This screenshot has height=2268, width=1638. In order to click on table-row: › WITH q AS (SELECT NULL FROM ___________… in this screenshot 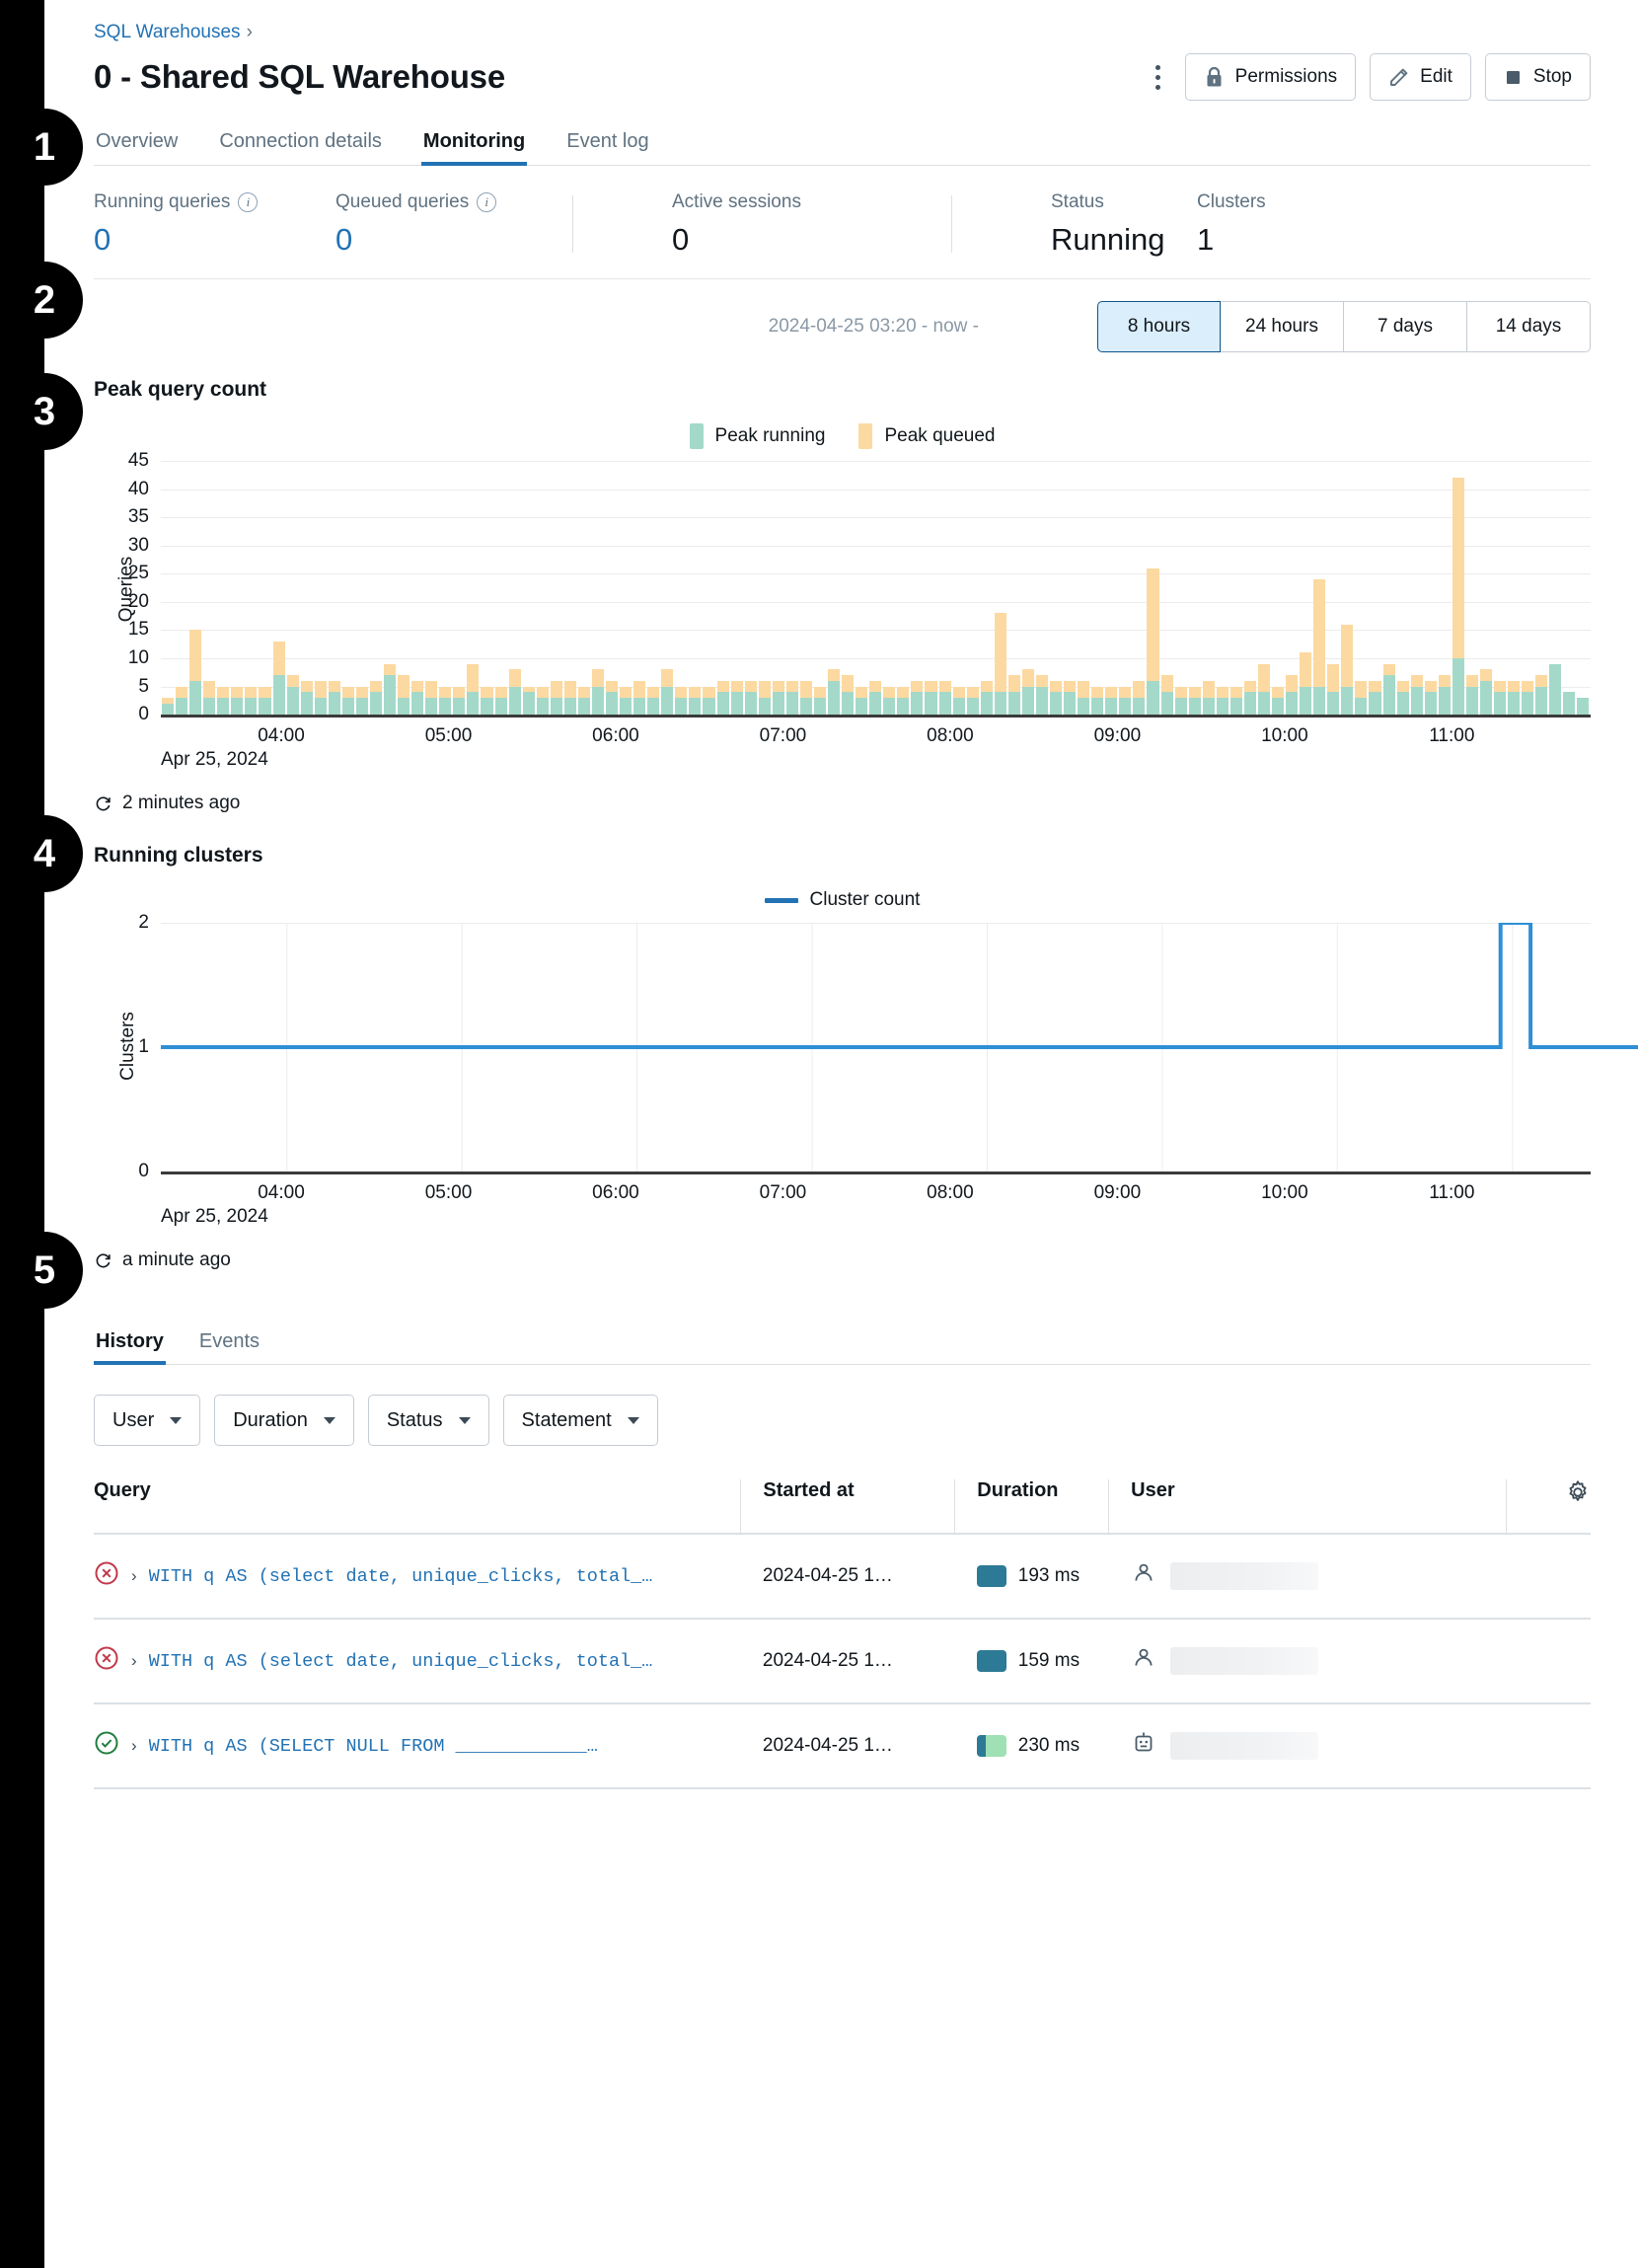, I will do `click(842, 1747)`.